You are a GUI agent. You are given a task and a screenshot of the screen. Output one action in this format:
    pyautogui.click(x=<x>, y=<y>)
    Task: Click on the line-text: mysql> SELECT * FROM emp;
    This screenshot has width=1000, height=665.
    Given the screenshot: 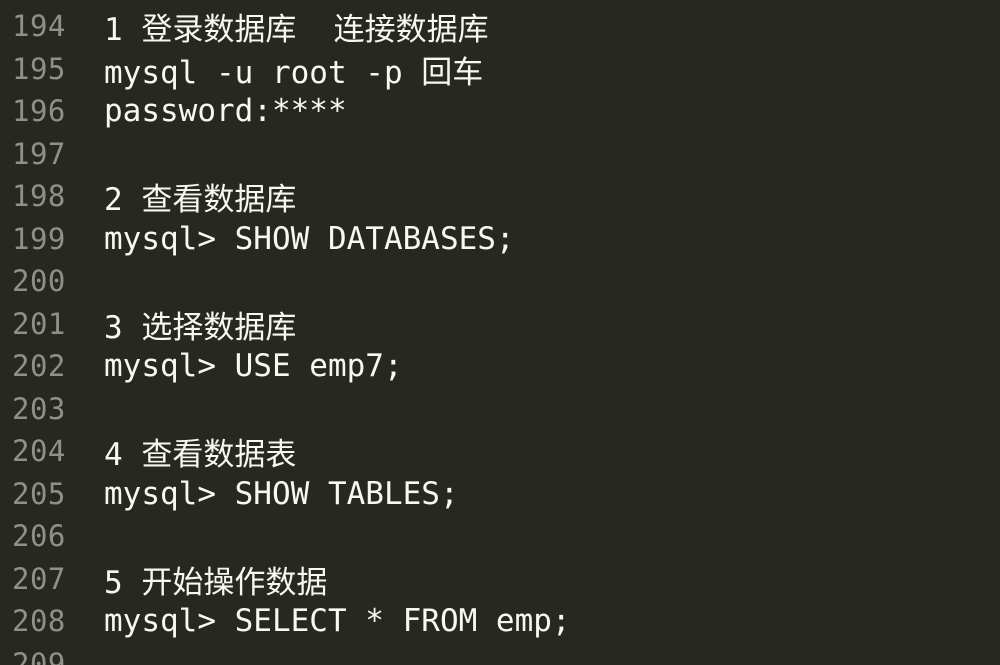 What is the action you would take?
    pyautogui.click(x=329, y=621)
    